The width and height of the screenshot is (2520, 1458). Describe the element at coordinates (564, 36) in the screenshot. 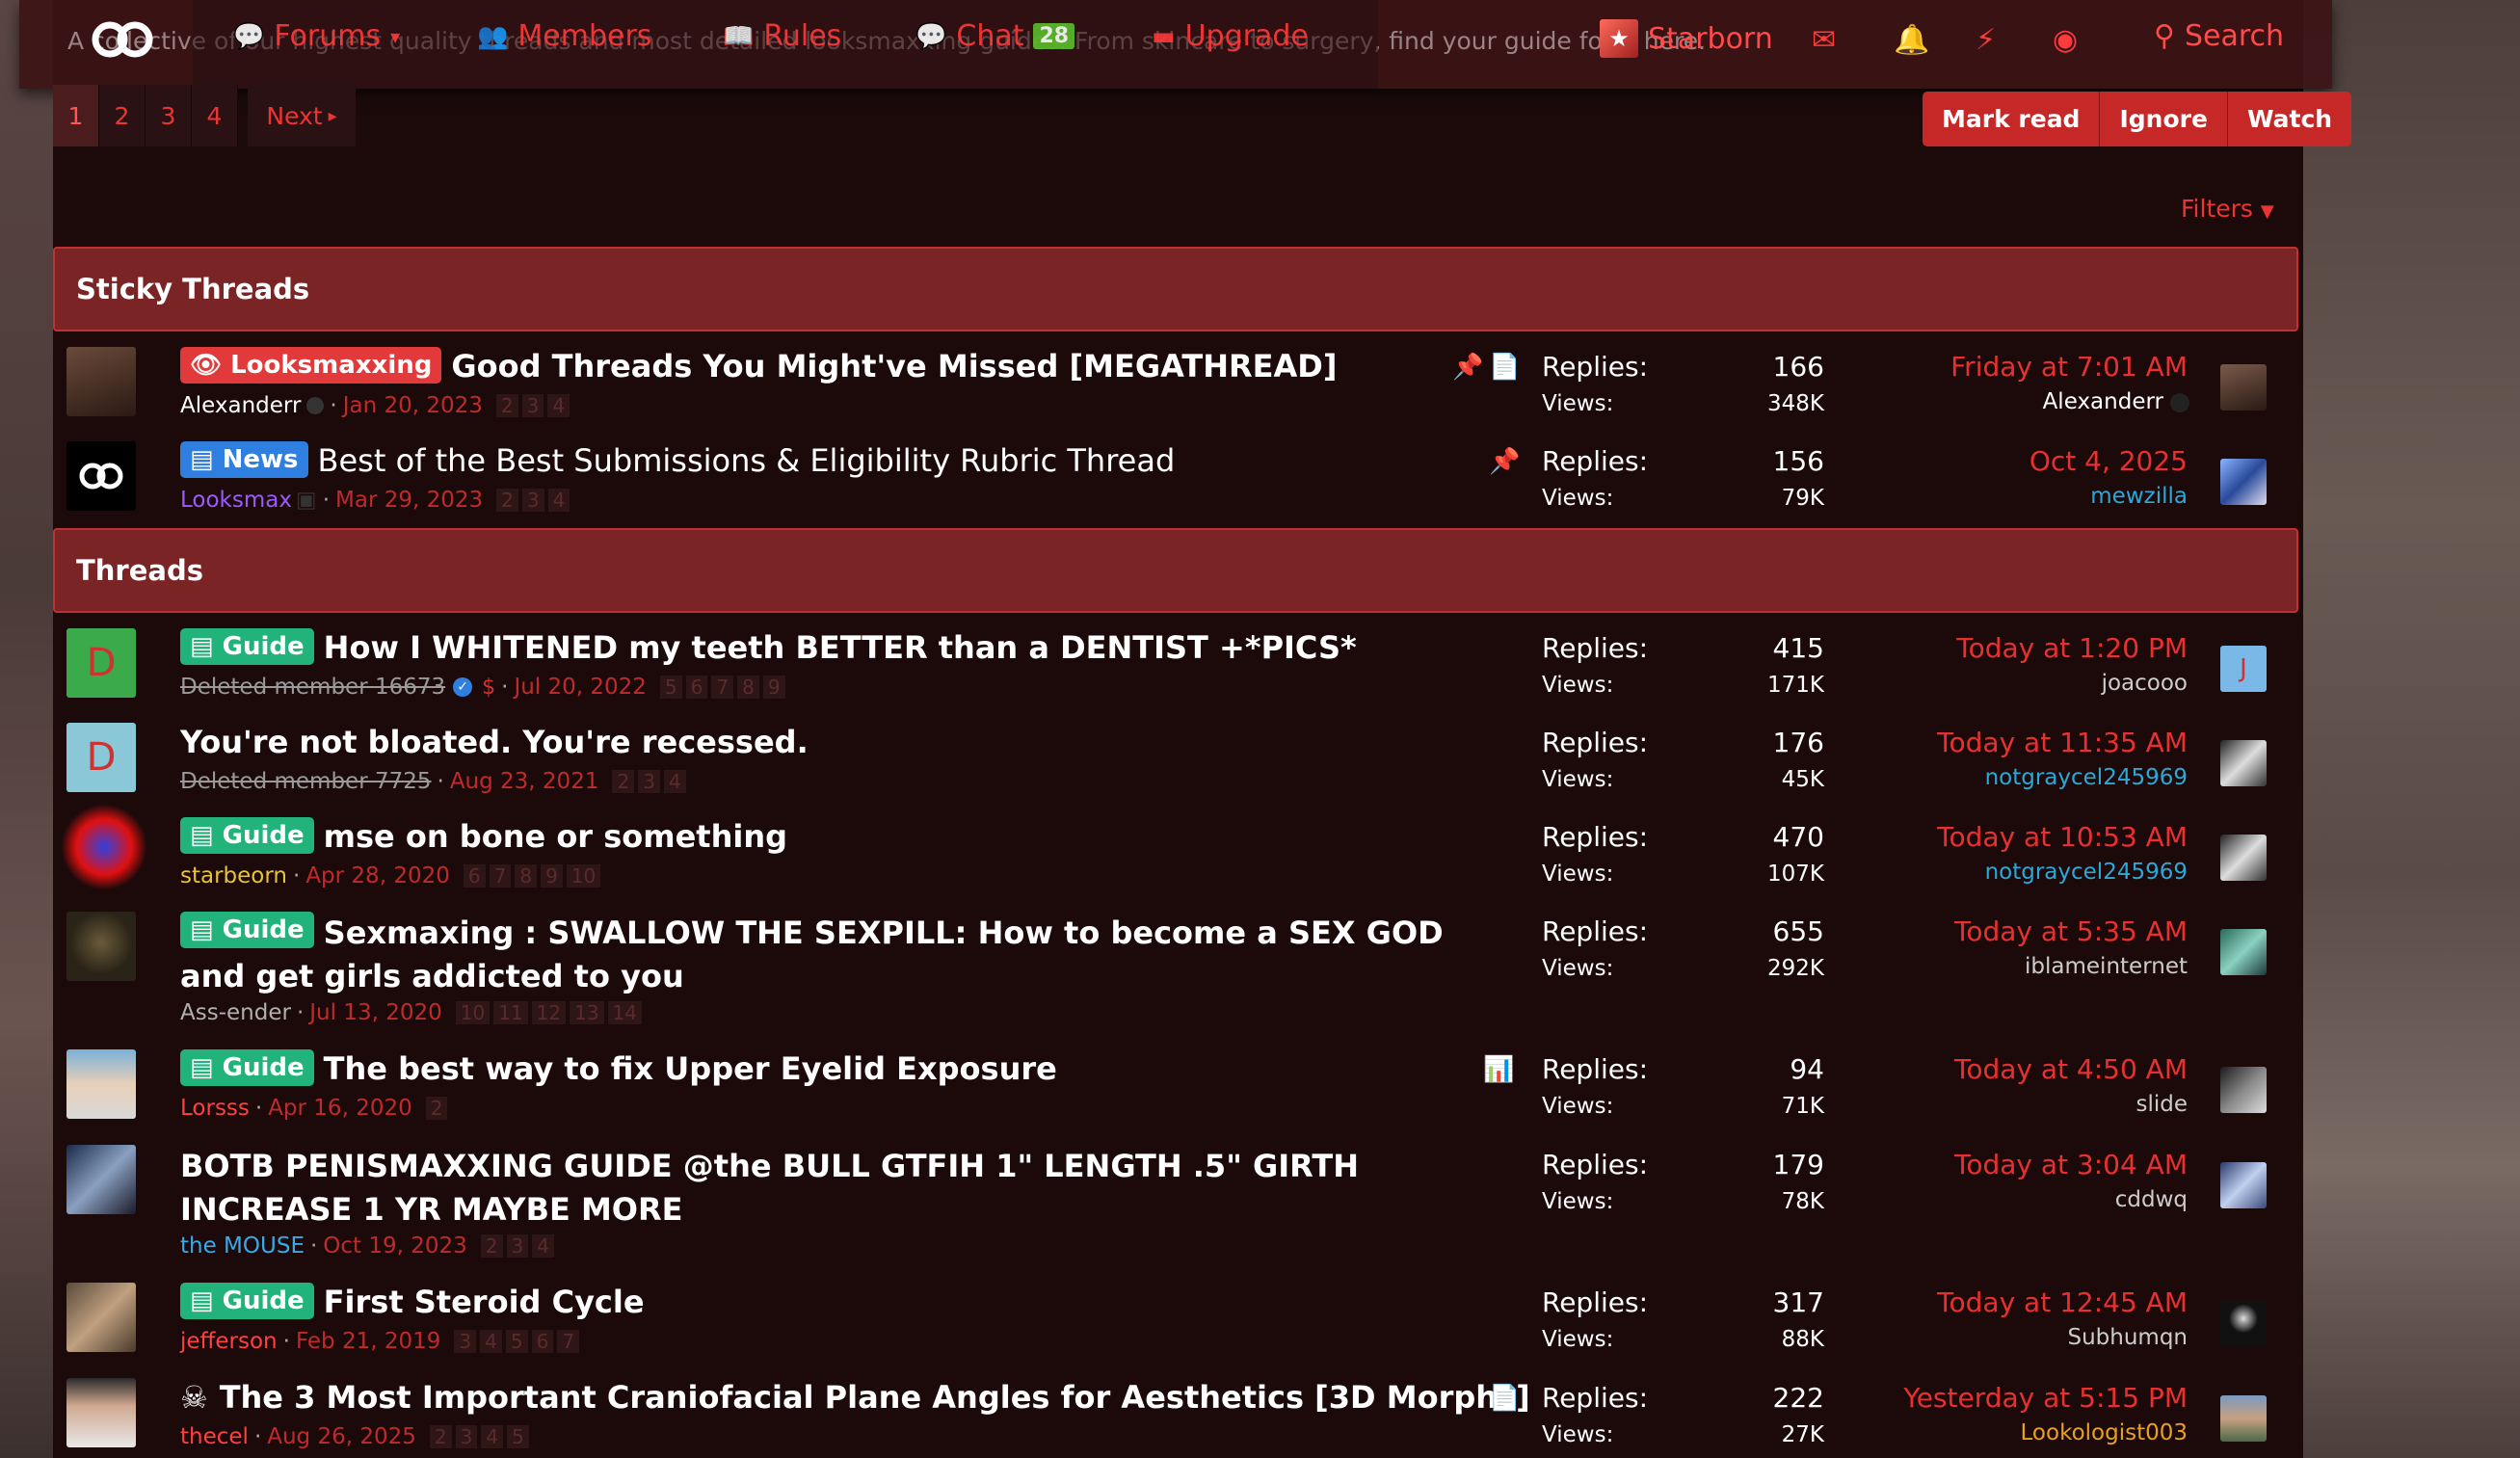

I see `nav-members: 👥 Members` at that location.